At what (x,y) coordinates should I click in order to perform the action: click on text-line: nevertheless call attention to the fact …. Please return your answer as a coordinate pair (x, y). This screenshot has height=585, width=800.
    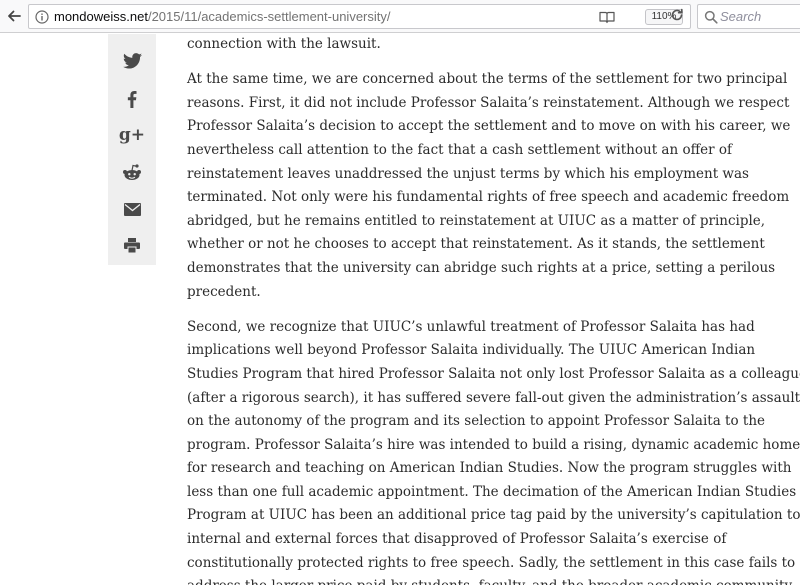
    Looking at the image, I should click on (460, 149).